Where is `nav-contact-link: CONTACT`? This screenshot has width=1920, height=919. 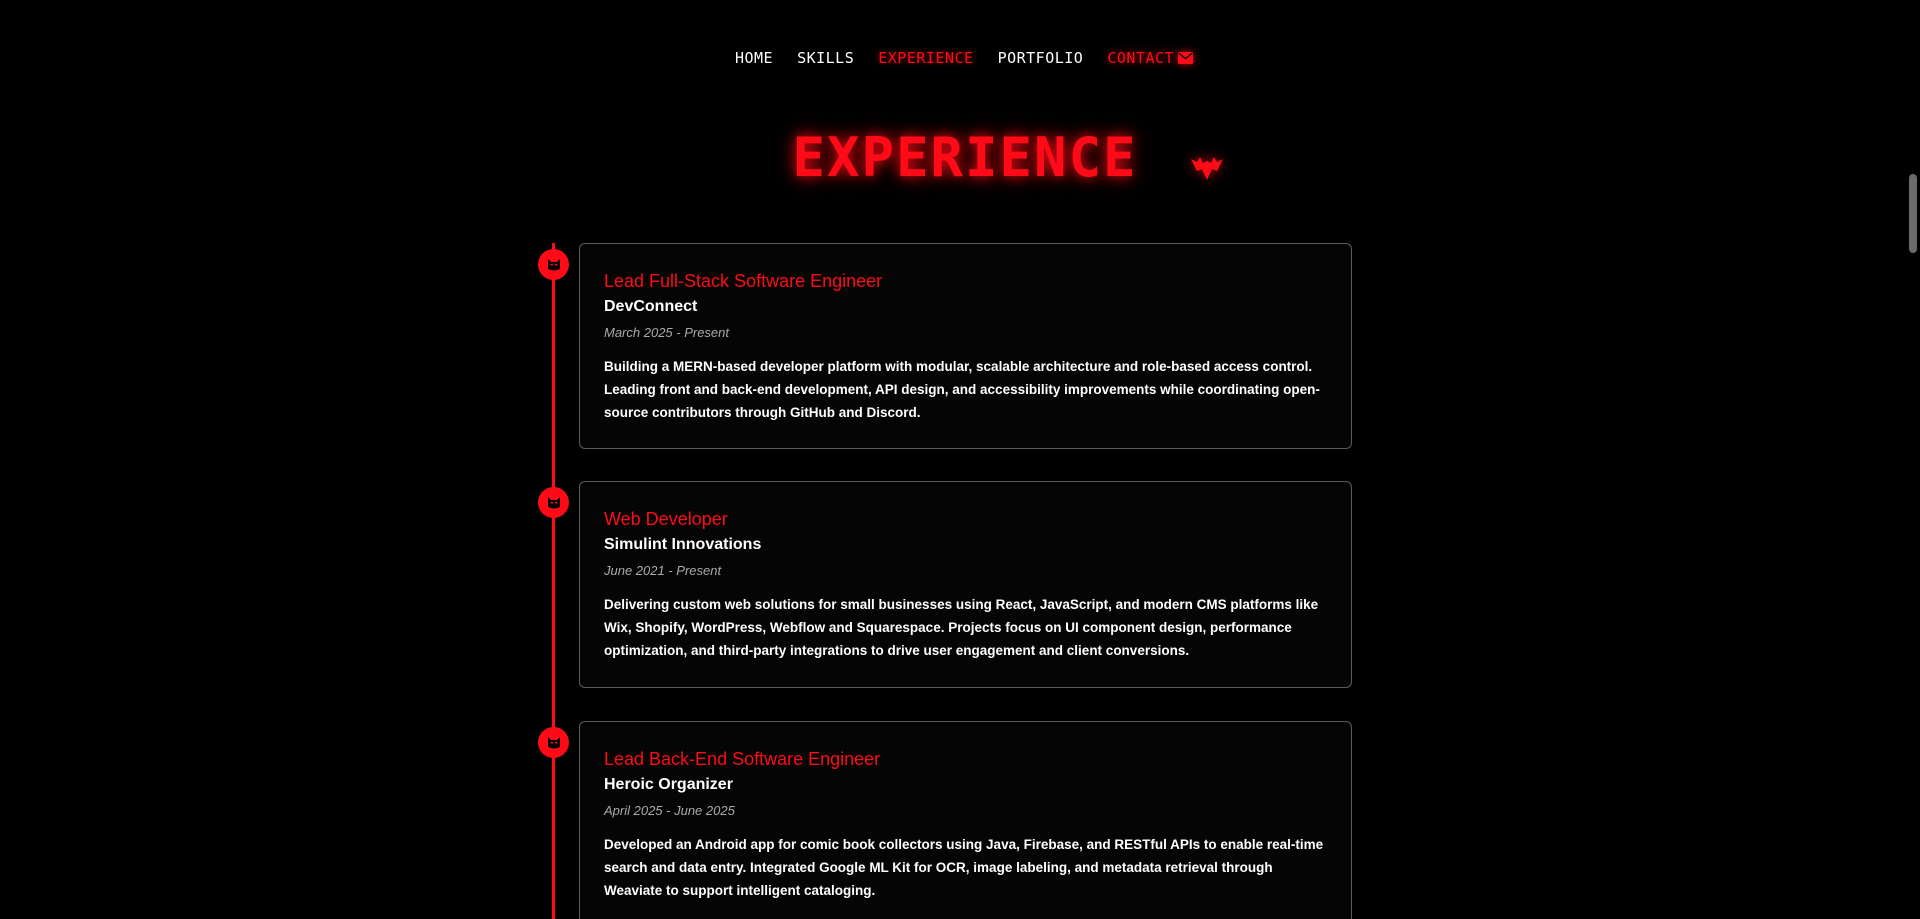
nav-contact-link: CONTACT is located at coordinates (1150, 58).